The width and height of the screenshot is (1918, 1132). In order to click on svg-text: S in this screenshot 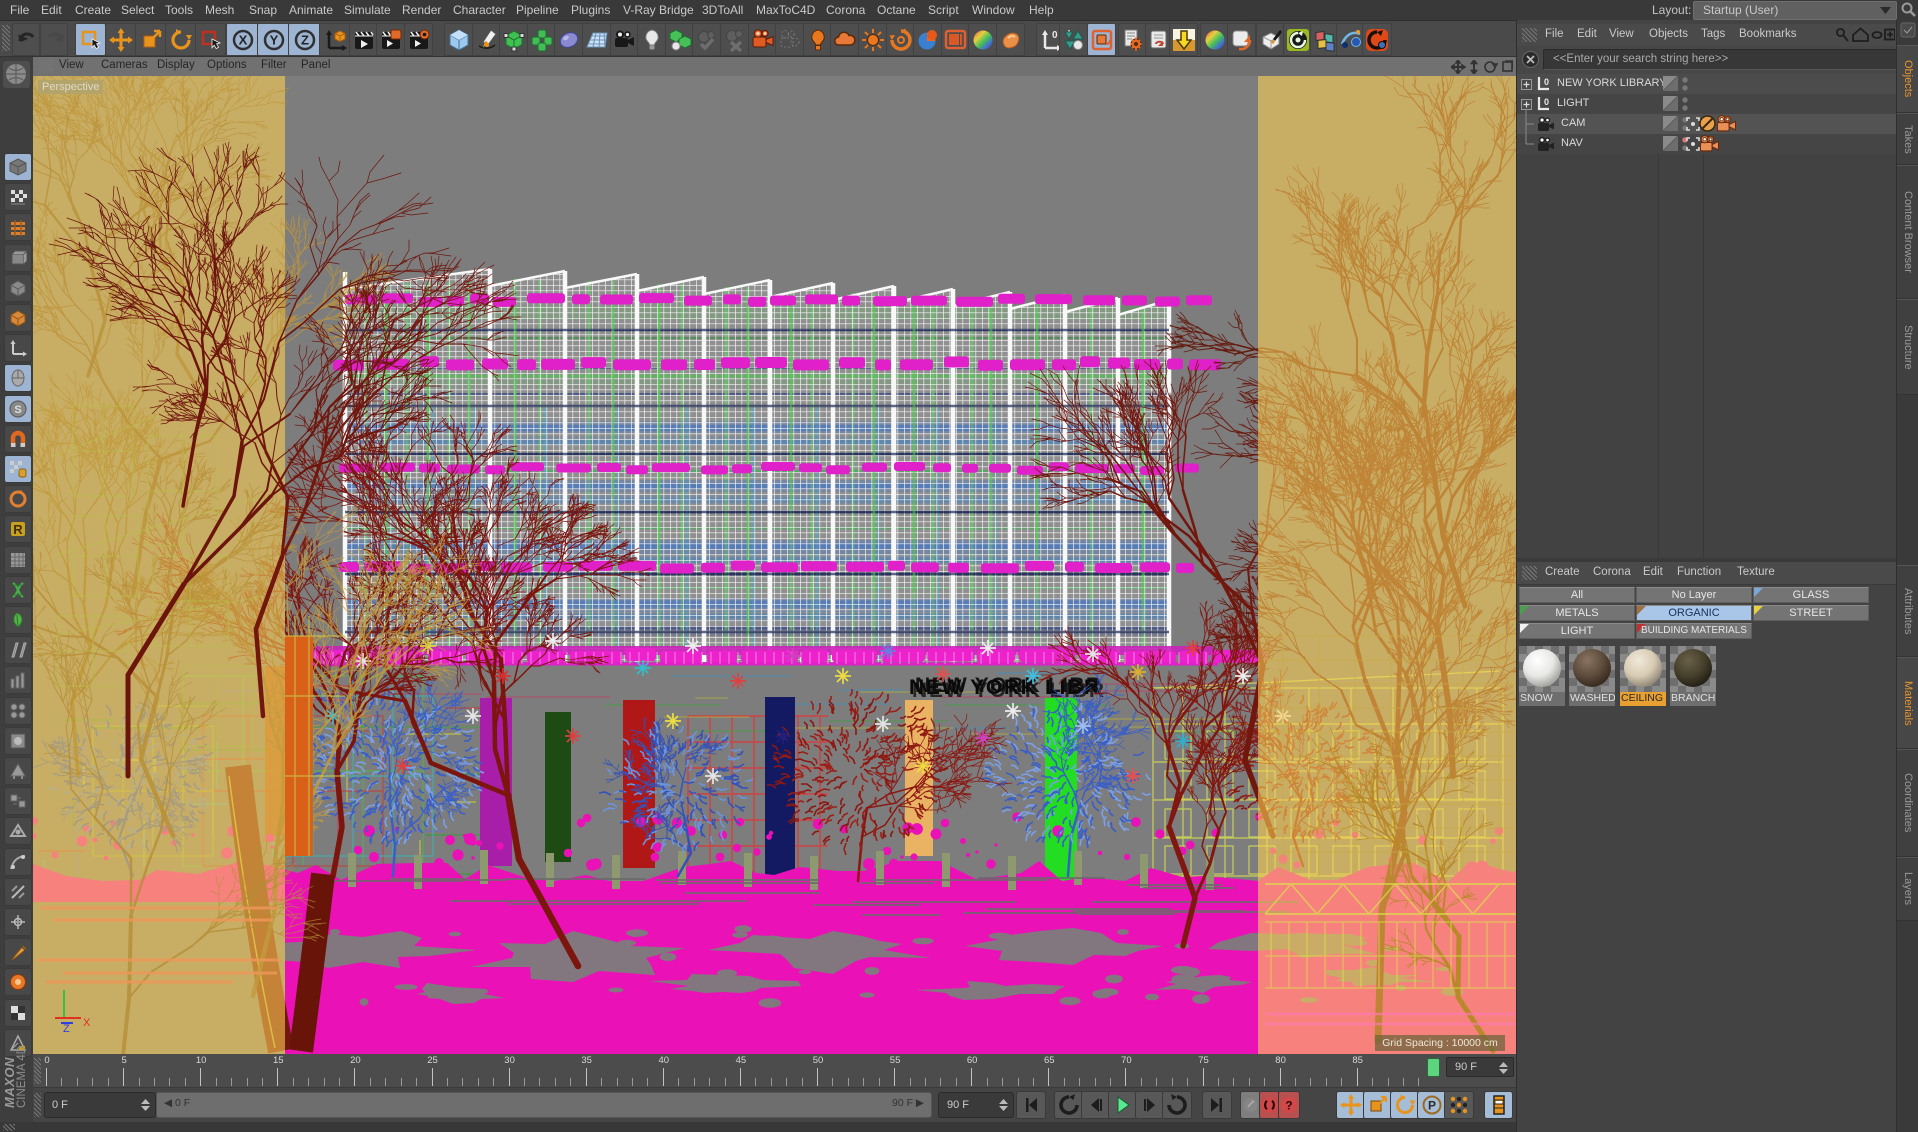, I will do `click(17, 410)`.